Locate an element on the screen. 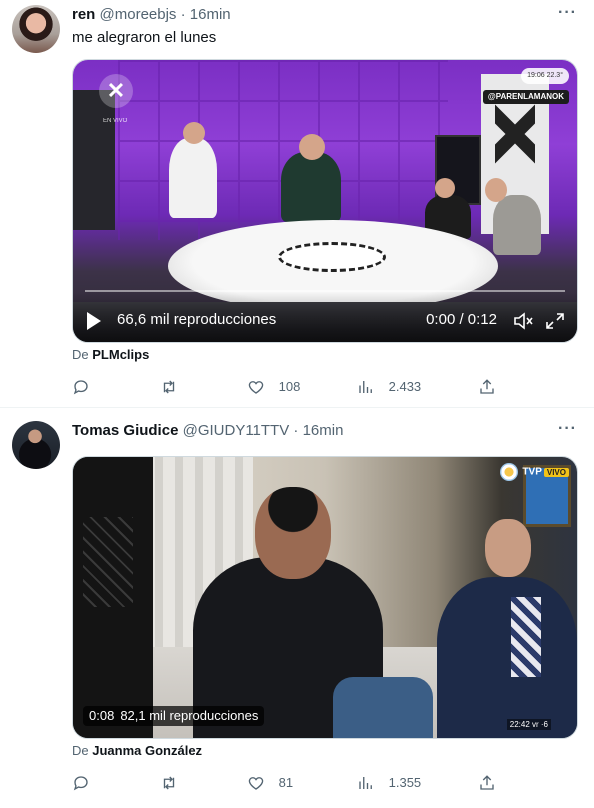 The width and height of the screenshot is (594, 808). overlay-clock: 22:42 vr ·6 is located at coordinates (528, 724).